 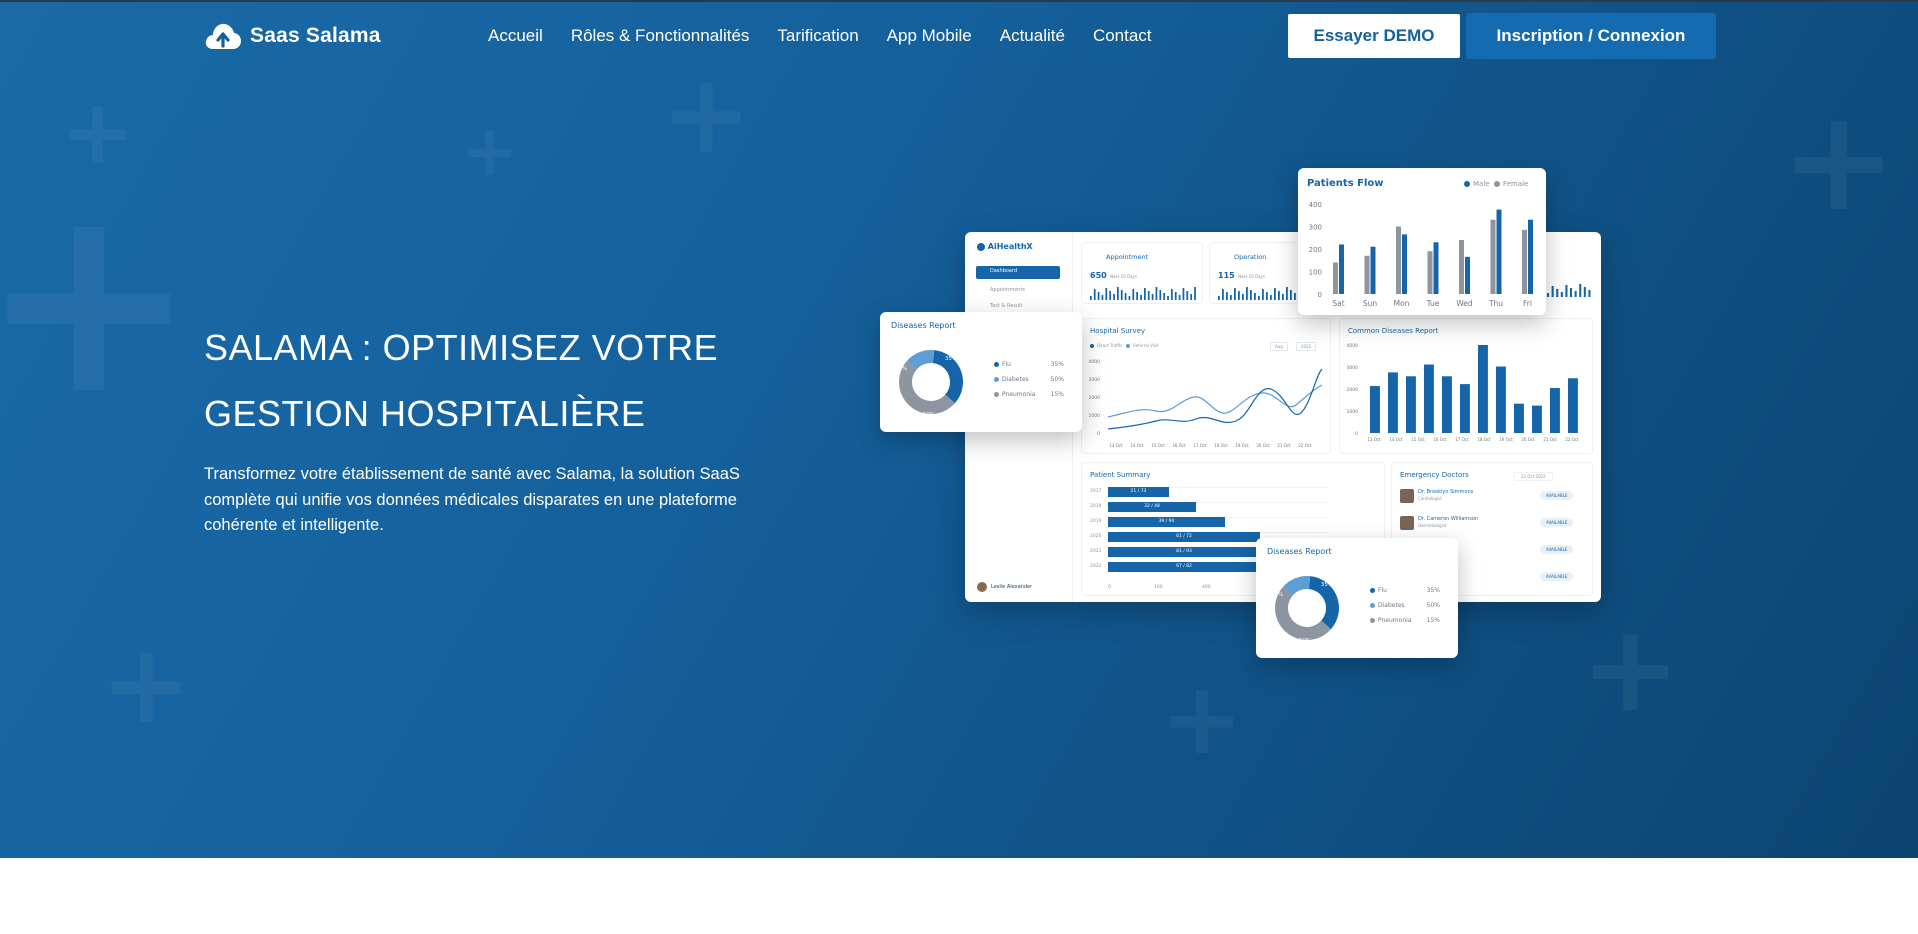 I want to click on survey-x-tick: 20 Oct, so click(x=1263, y=445).